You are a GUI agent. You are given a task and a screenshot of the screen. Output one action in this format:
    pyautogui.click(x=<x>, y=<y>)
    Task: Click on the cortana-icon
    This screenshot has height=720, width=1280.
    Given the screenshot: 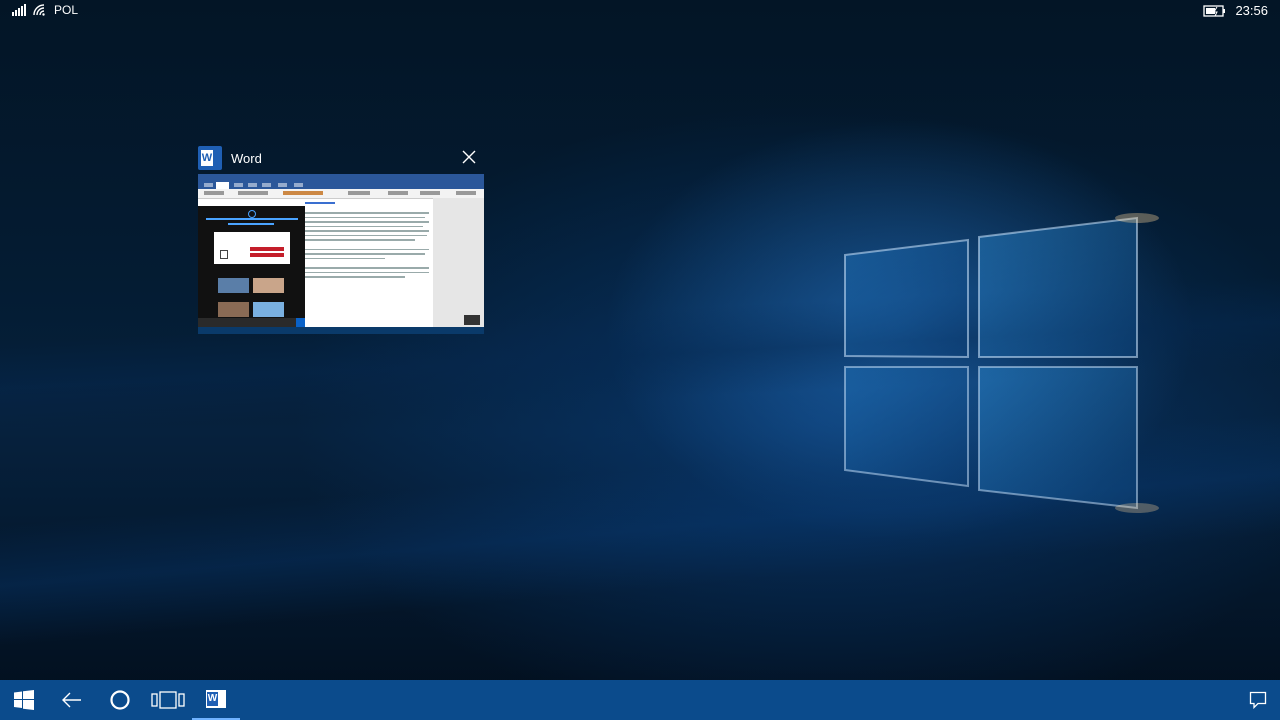 What is the action you would take?
    pyautogui.click(x=120, y=700)
    